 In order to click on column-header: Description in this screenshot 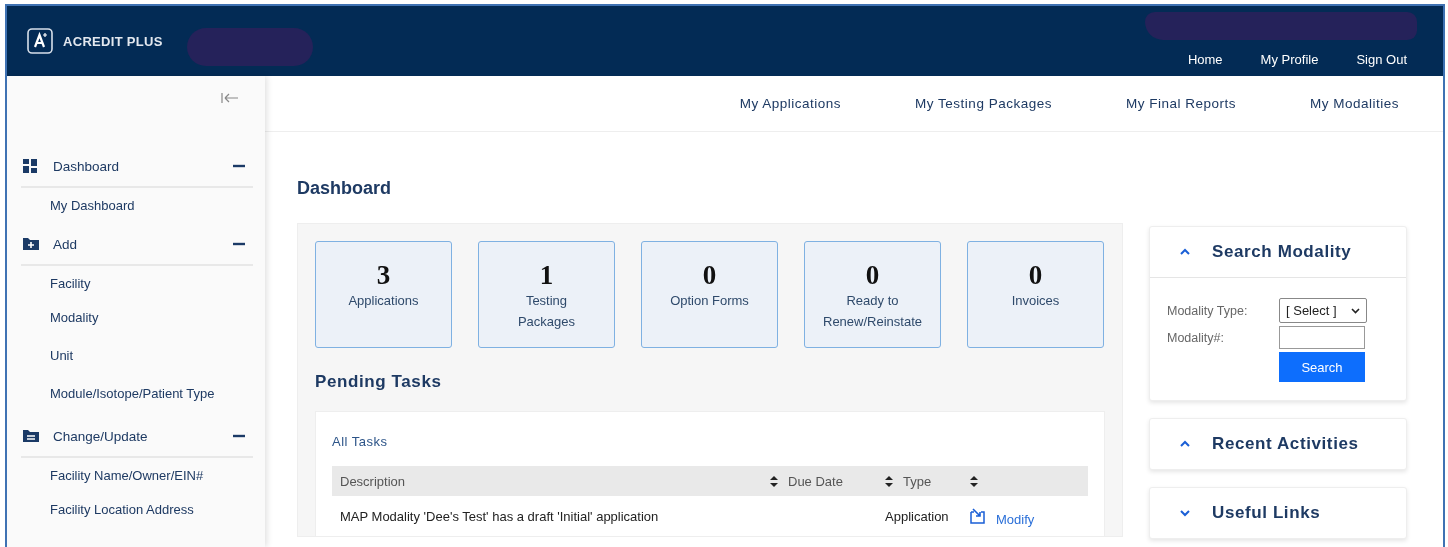, I will do `click(373, 481)`.